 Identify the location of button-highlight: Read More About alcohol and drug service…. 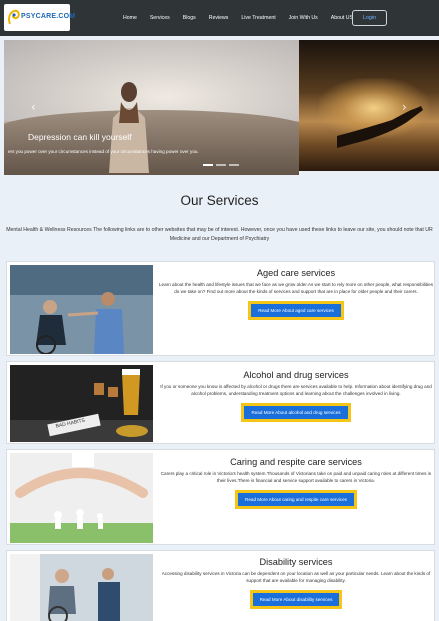
(296, 412).